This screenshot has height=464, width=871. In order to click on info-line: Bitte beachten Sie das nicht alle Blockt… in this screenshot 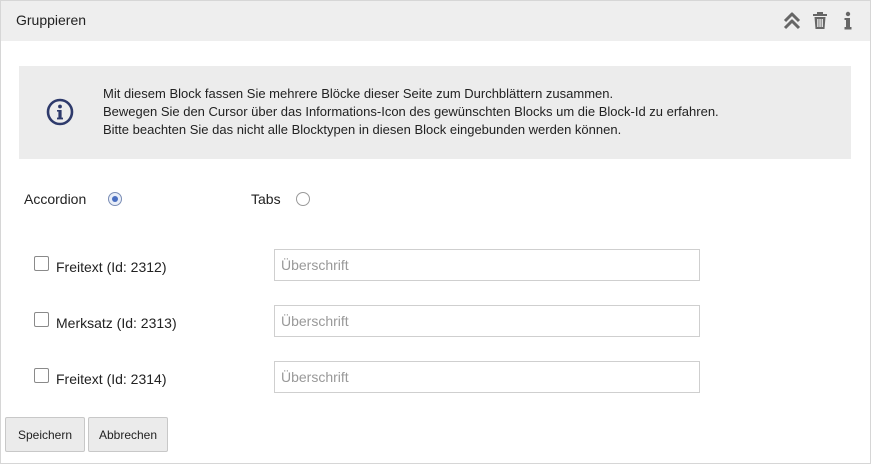, I will do `click(362, 129)`.